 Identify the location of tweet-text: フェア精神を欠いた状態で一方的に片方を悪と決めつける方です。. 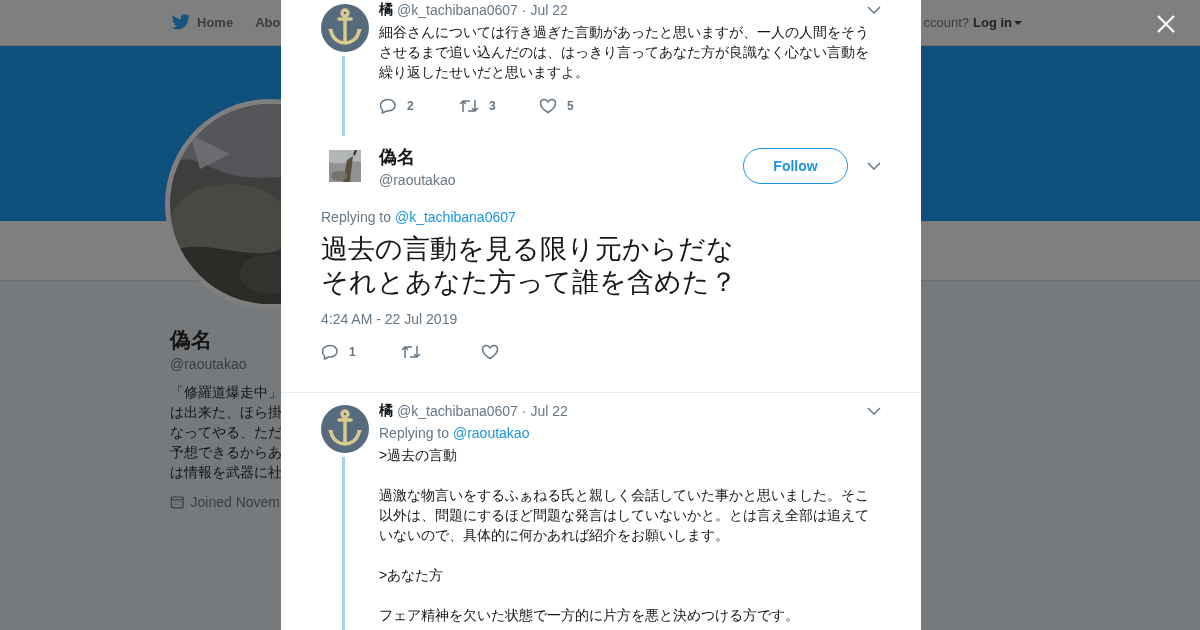
(589, 615).